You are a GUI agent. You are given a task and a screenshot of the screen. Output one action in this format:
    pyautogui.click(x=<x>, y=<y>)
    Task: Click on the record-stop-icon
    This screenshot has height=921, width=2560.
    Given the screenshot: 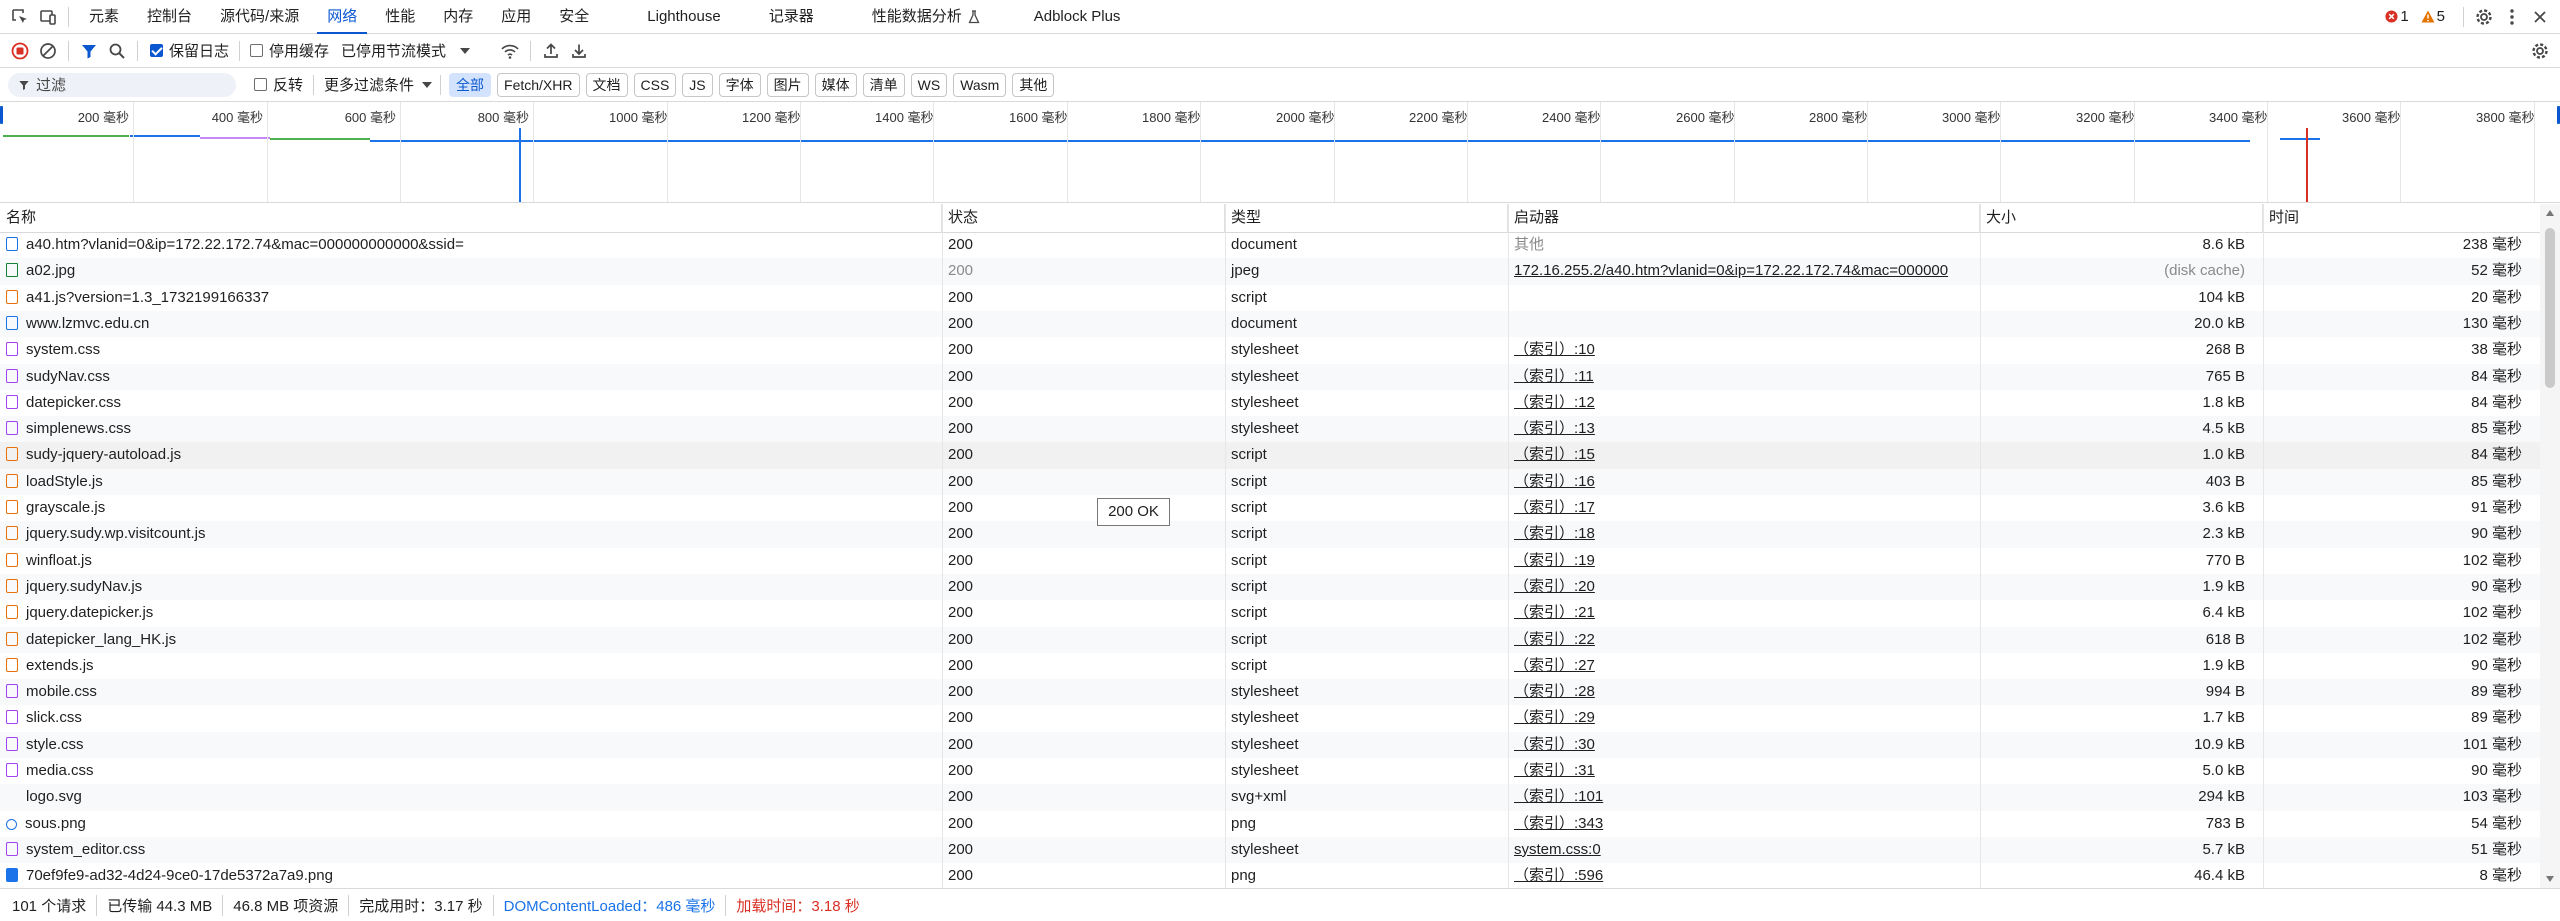 What is the action you would take?
    pyautogui.click(x=20, y=51)
    